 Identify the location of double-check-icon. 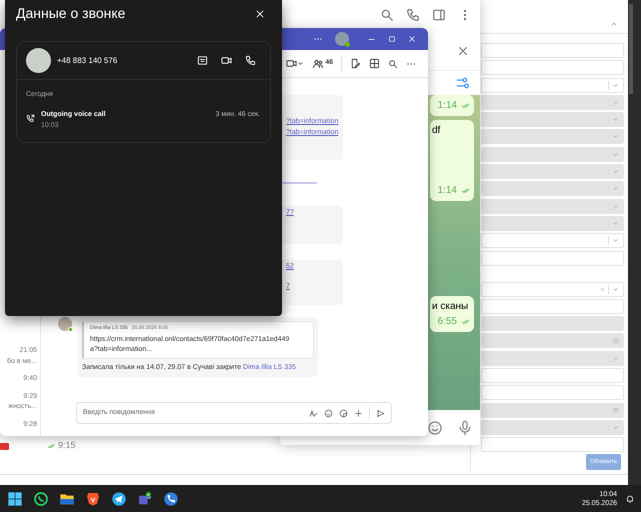
(51, 446).